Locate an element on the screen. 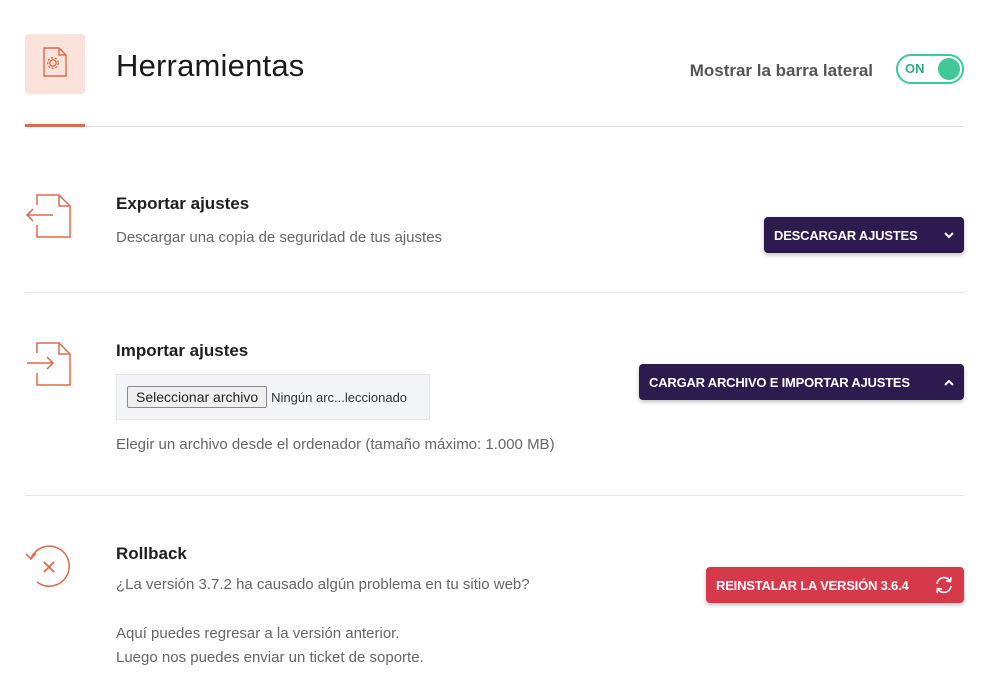 This screenshot has width=993, height=690. upload-import-button: CARGAR ARCHIVO E IMPORTAR AJUSTES is located at coordinates (801, 382).